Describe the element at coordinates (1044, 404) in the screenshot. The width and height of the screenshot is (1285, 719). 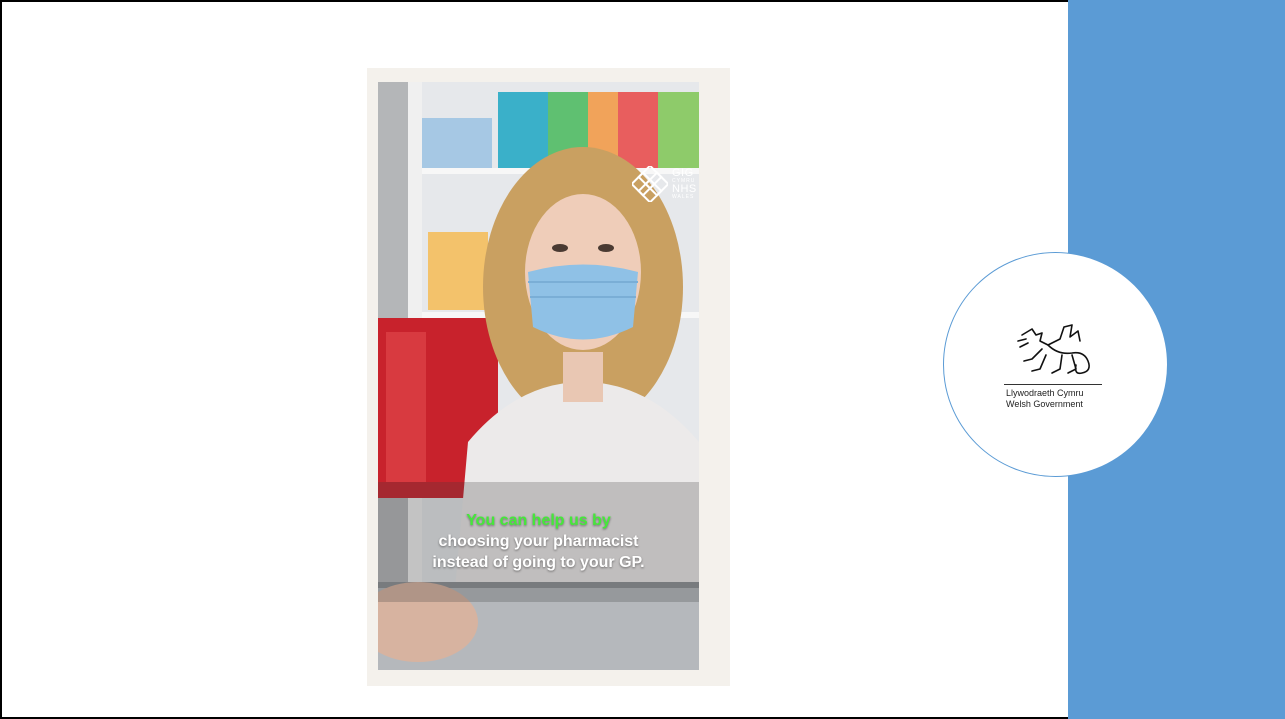
I see `wg-english-name: Welsh Government` at that location.